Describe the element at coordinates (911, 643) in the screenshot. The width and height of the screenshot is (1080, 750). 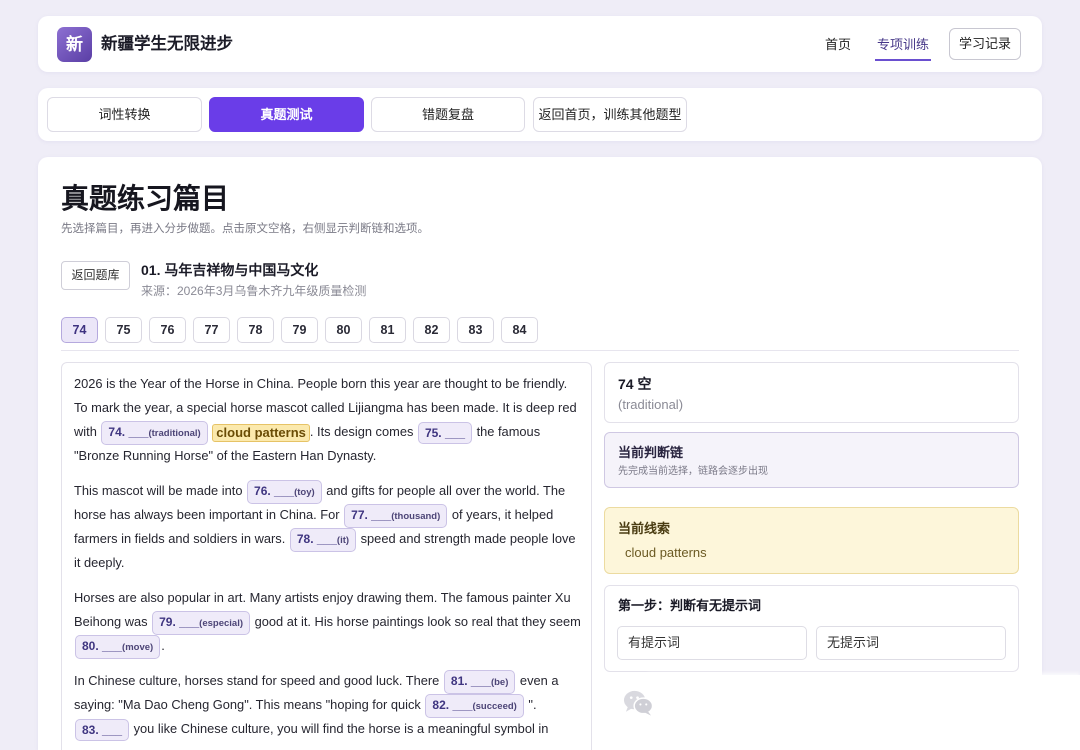
I see `option-no-hint-word: 无提示词` at that location.